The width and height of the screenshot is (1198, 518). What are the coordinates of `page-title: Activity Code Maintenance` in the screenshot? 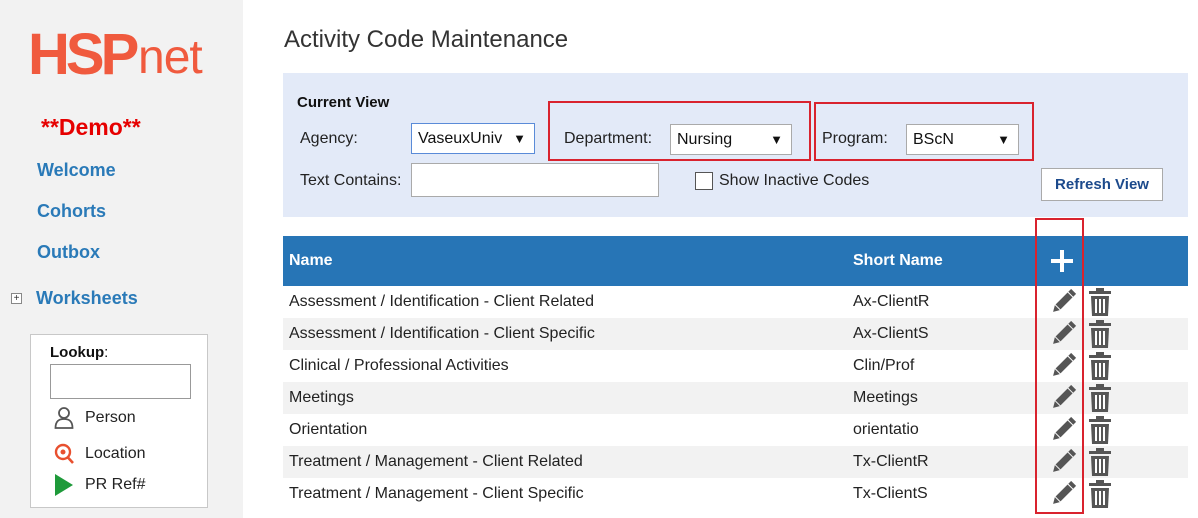 It's located at (426, 39).